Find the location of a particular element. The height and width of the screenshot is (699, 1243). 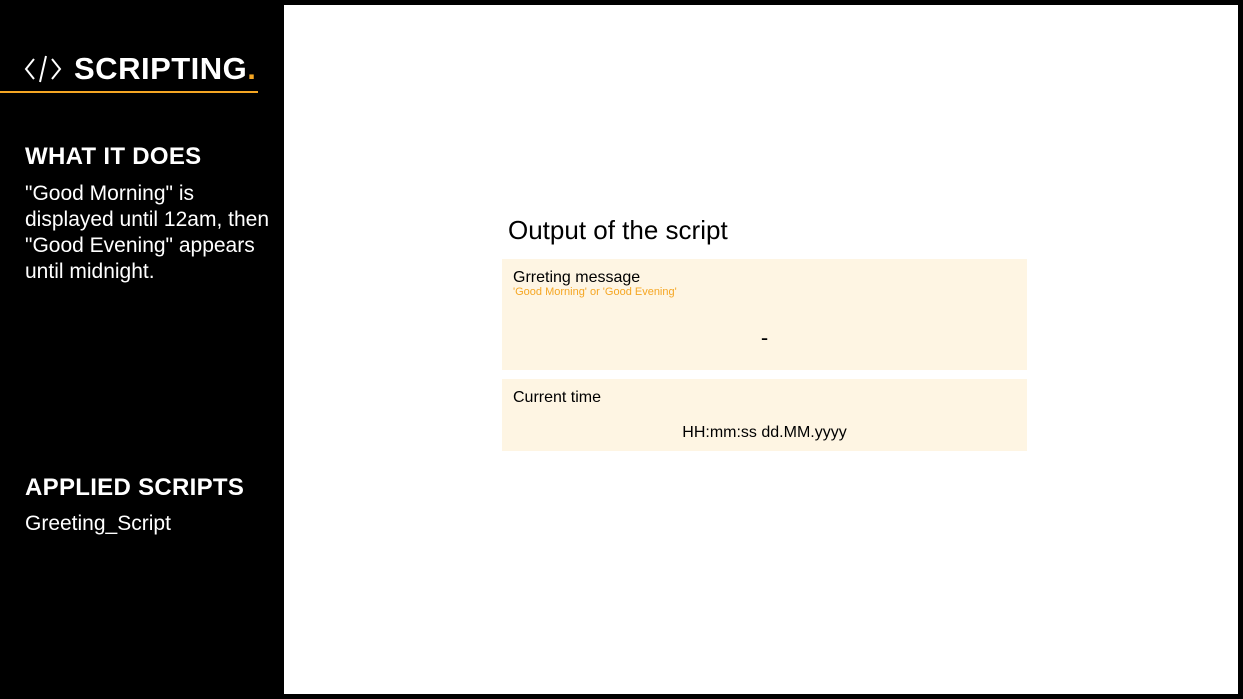

output-title: Output of the script is located at coordinates (618, 230).